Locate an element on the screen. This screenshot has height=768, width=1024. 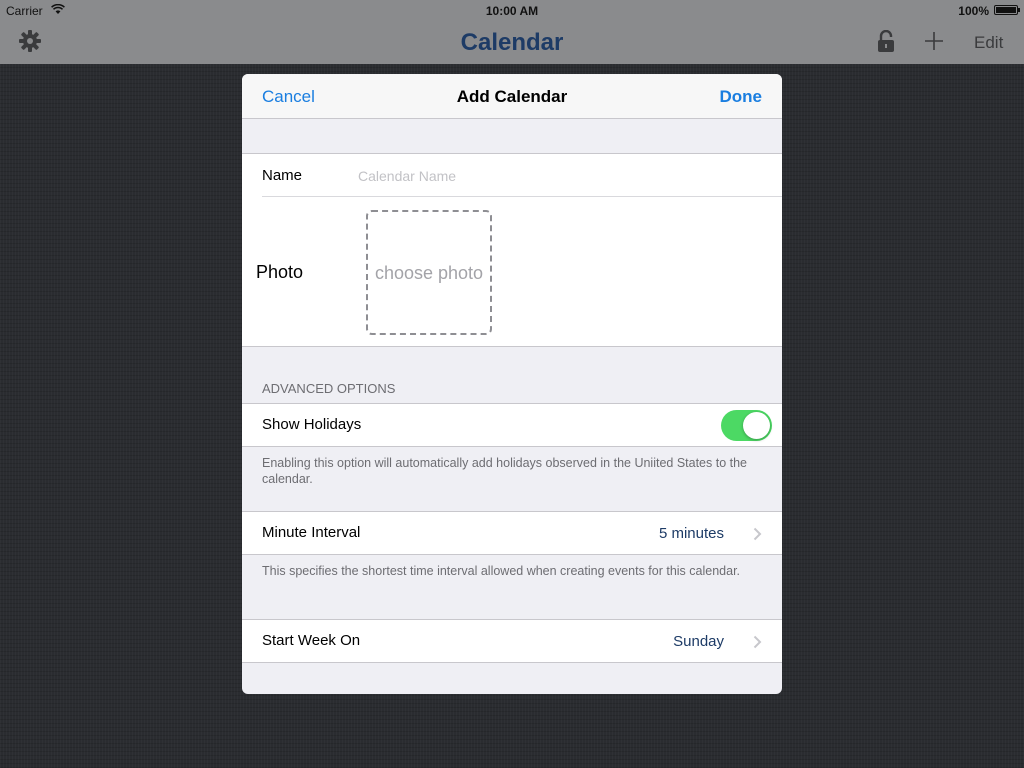
name-label: Name is located at coordinates (282, 175).